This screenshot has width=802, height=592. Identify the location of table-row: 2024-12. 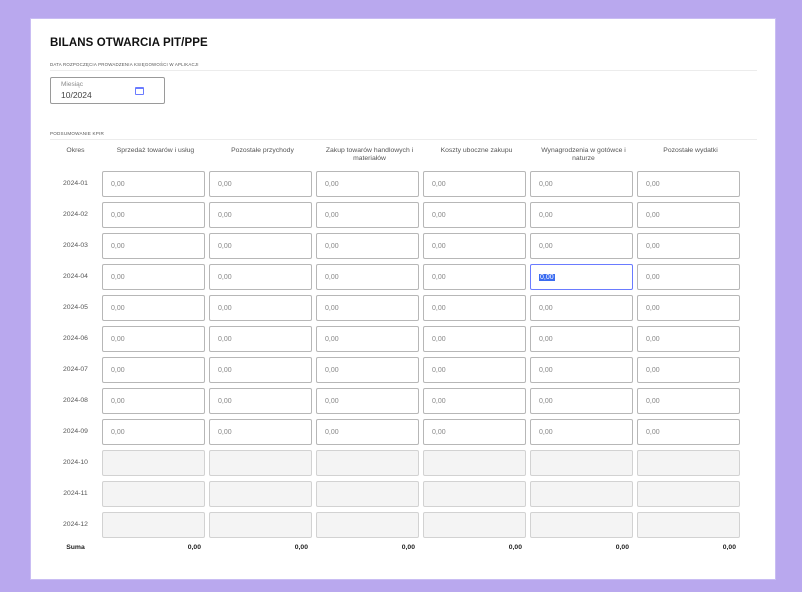
(396, 524).